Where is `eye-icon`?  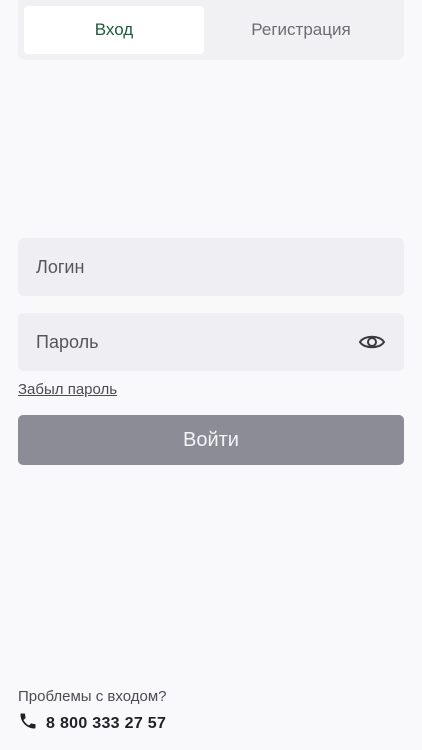
eye-icon is located at coordinates (372, 342).